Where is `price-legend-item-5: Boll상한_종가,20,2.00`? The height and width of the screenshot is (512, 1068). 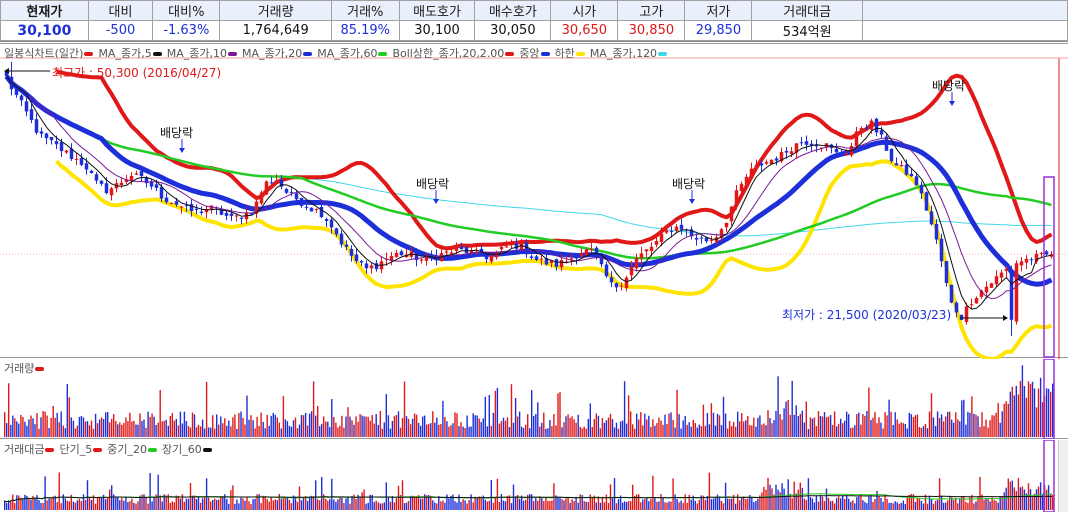 price-legend-item-5: Boll상한_종가,20,2.00 is located at coordinates (454, 53).